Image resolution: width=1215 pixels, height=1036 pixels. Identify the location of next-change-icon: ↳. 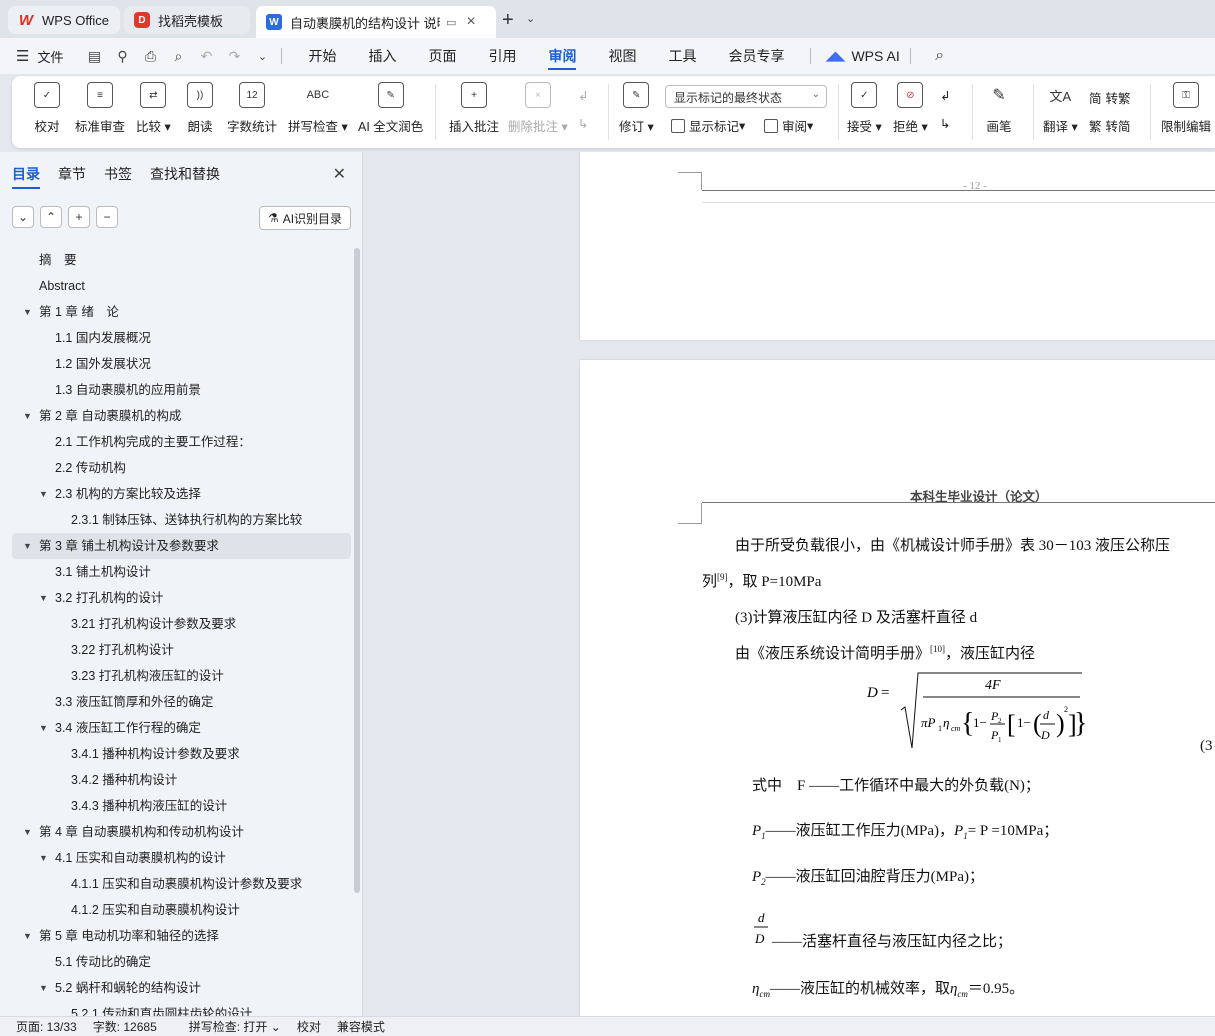
(945, 123).